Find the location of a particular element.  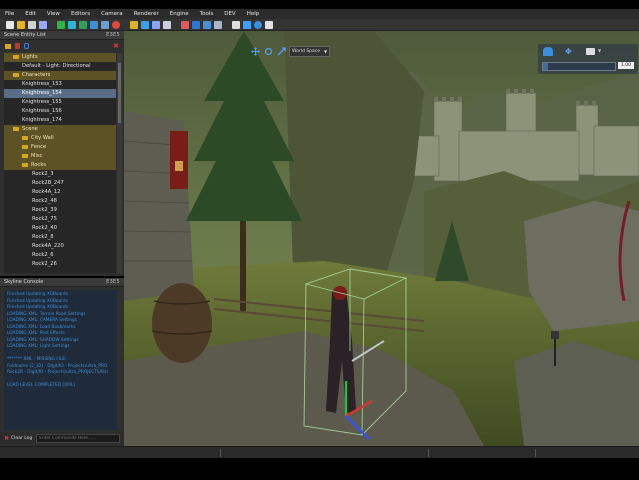

menu-view: View is located at coordinates (54, 14).